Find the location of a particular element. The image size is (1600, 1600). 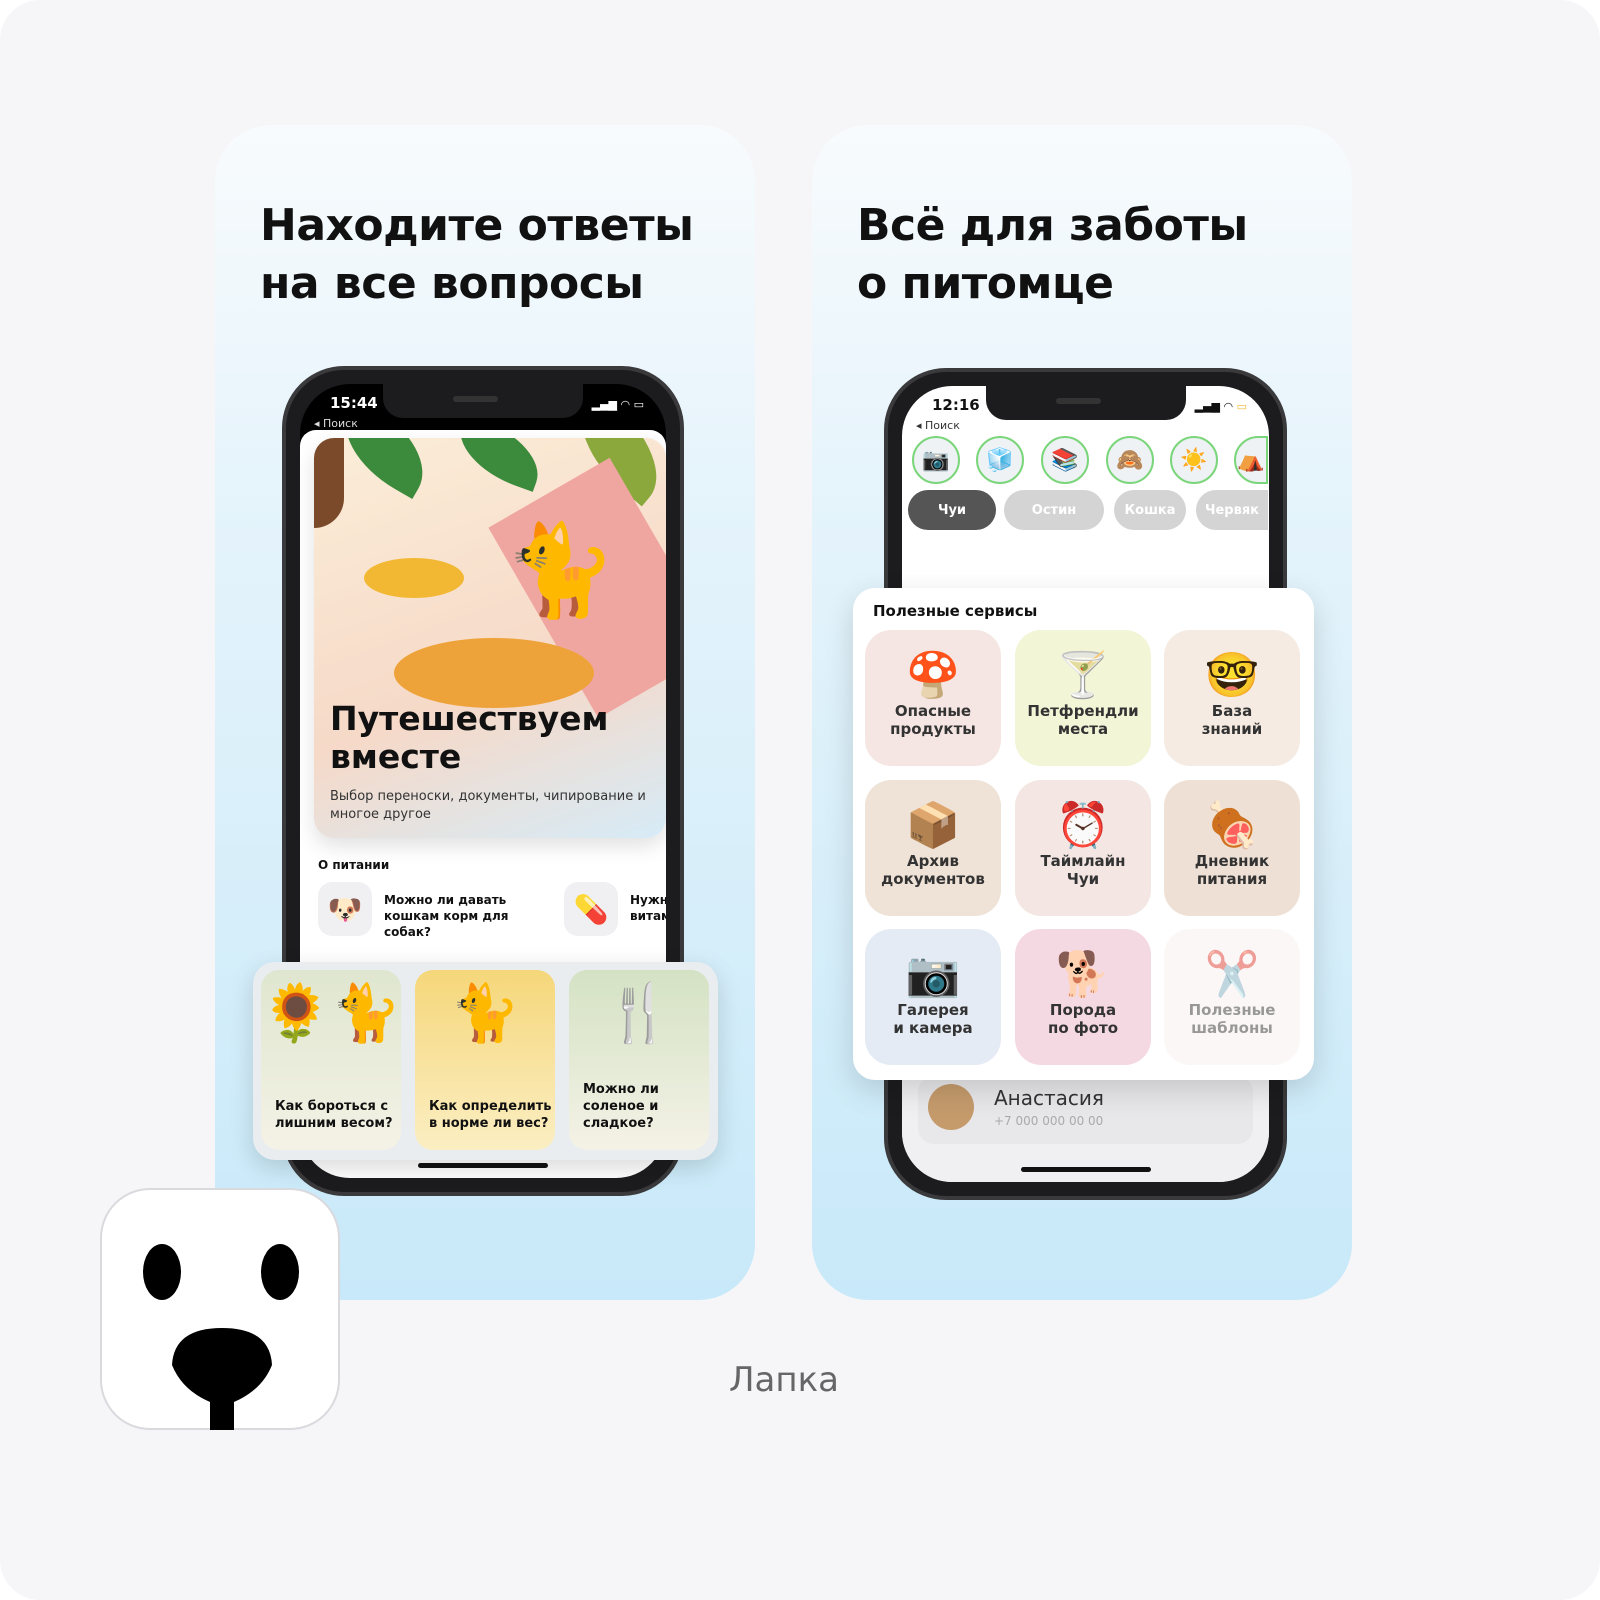

service-dangerous-food: 🍄 Опасные продукты is located at coordinates (933, 698).